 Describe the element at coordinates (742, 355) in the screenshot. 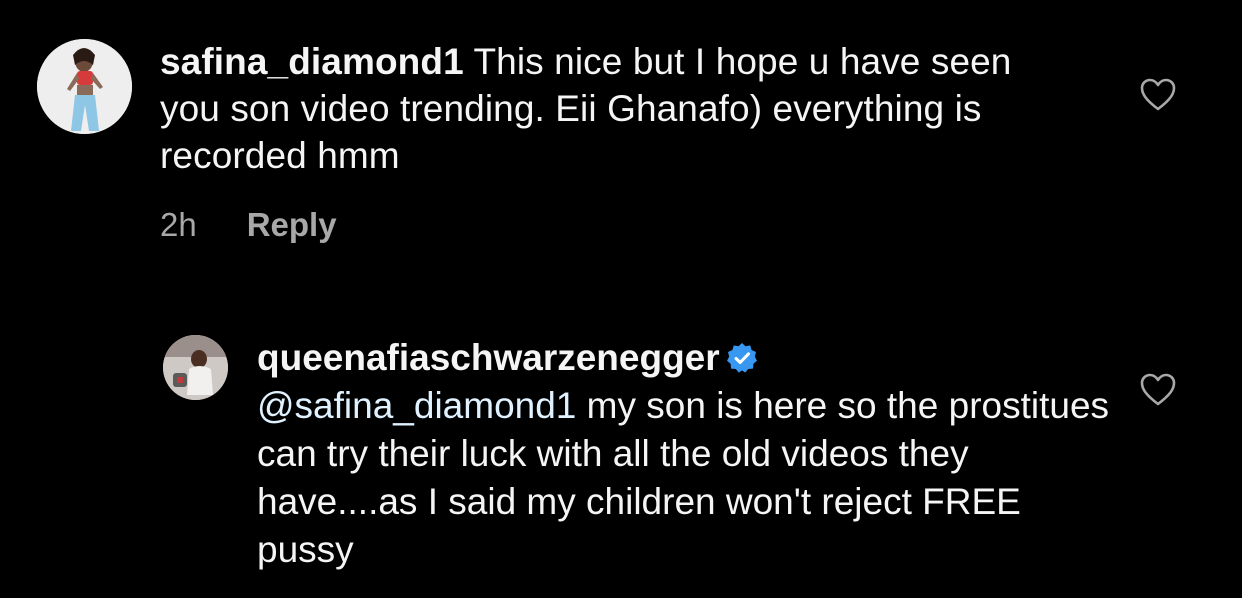

I see `verified-badge-icon` at that location.